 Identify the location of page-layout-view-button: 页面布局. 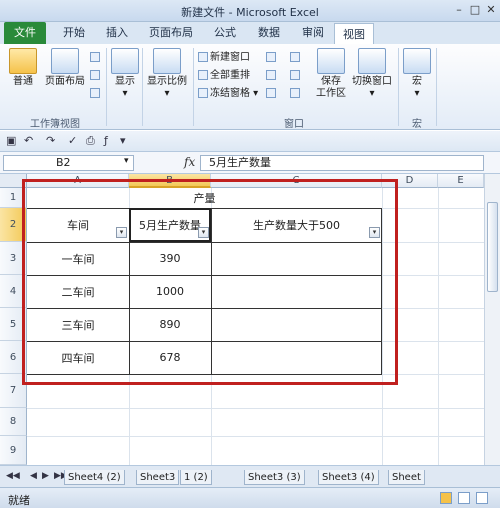
(65, 68).